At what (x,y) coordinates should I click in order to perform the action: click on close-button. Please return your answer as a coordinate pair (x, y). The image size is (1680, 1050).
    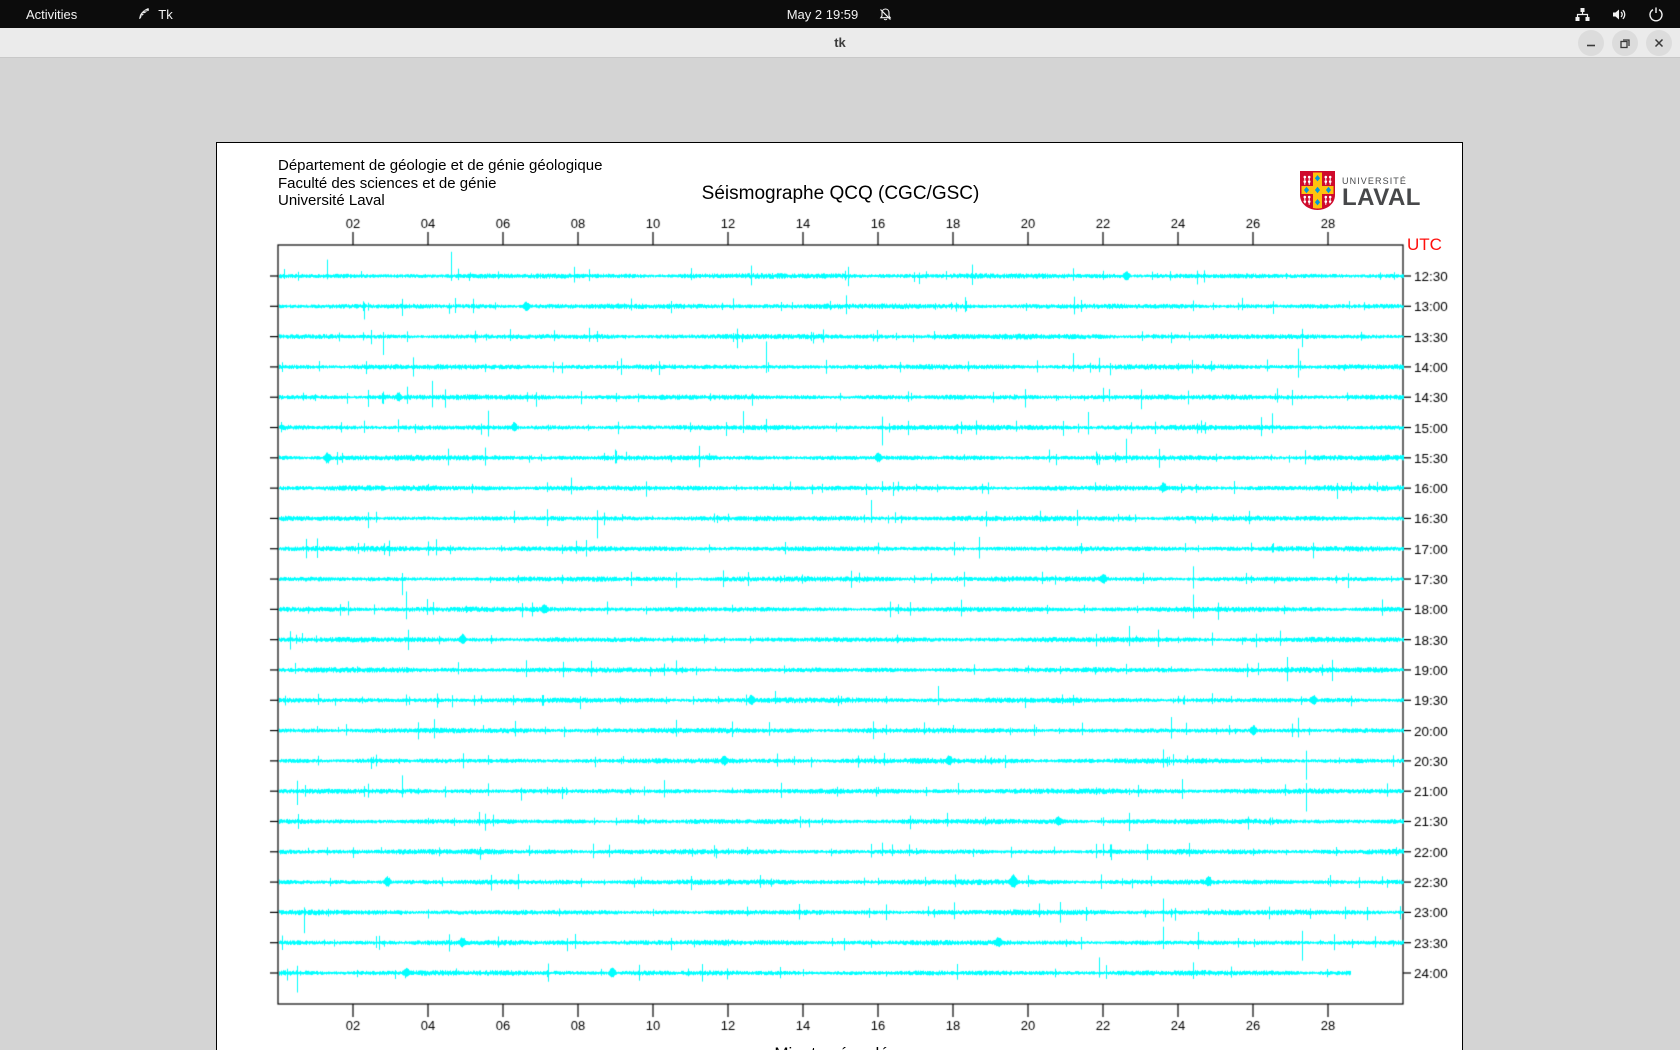
    Looking at the image, I should click on (1659, 43).